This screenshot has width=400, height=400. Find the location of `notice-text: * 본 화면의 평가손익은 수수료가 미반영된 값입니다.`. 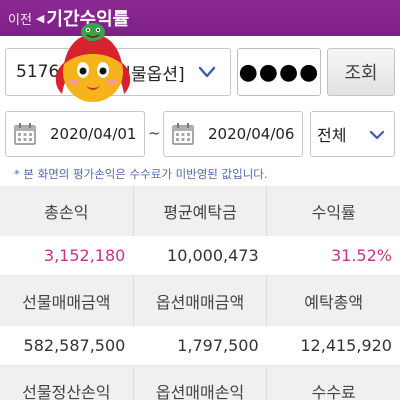

notice-text: * 본 화면의 평가손익은 수수료가 미반영된 값입니다. is located at coordinates (141, 174).